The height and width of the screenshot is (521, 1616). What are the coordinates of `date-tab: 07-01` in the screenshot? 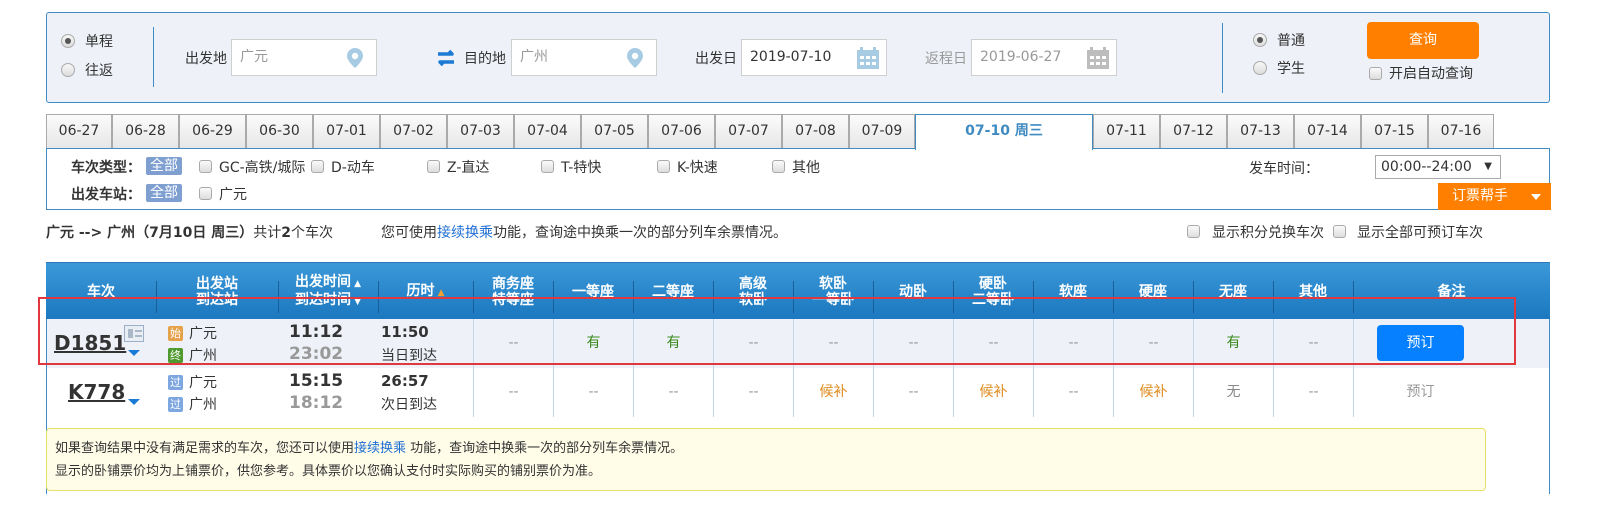 It's located at (346, 131).